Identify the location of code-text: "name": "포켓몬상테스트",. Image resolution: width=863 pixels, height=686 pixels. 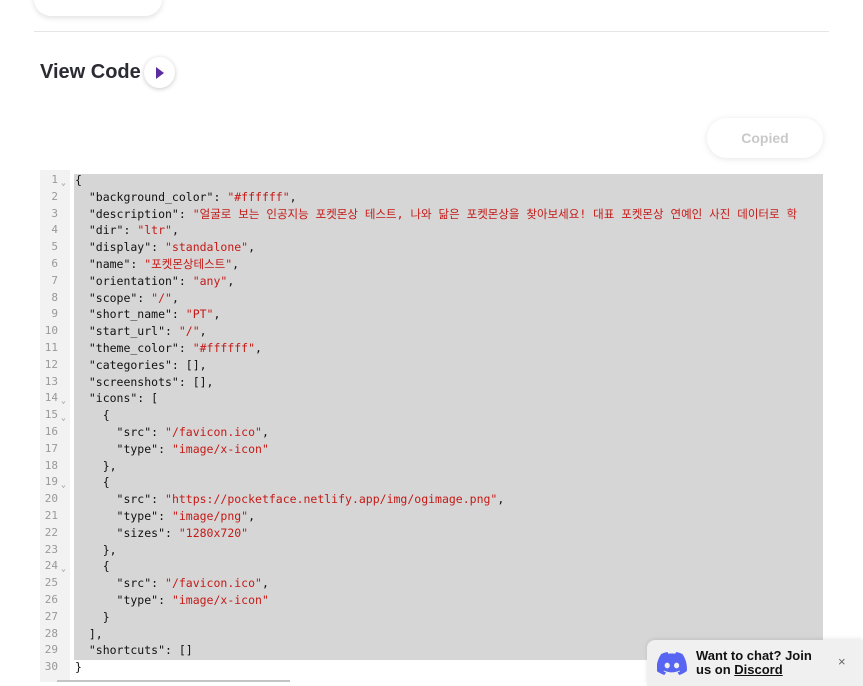
(157, 264).